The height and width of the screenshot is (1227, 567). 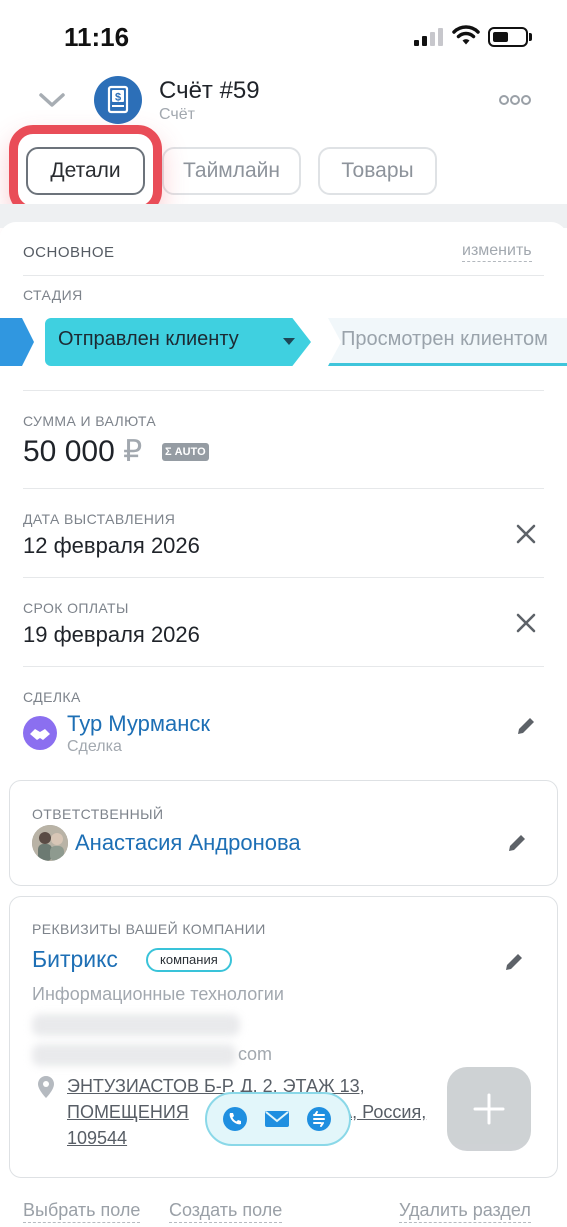 What do you see at coordinates (231, 171) in the screenshot?
I see `tab-timeline: Таймлайн` at bounding box center [231, 171].